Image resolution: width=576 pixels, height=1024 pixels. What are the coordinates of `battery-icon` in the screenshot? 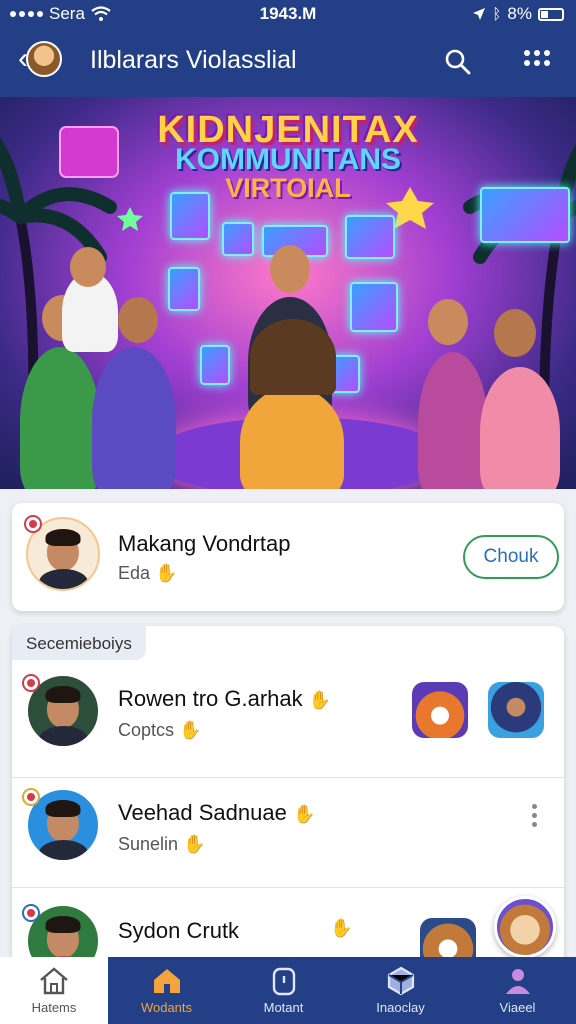 It's located at (551, 14).